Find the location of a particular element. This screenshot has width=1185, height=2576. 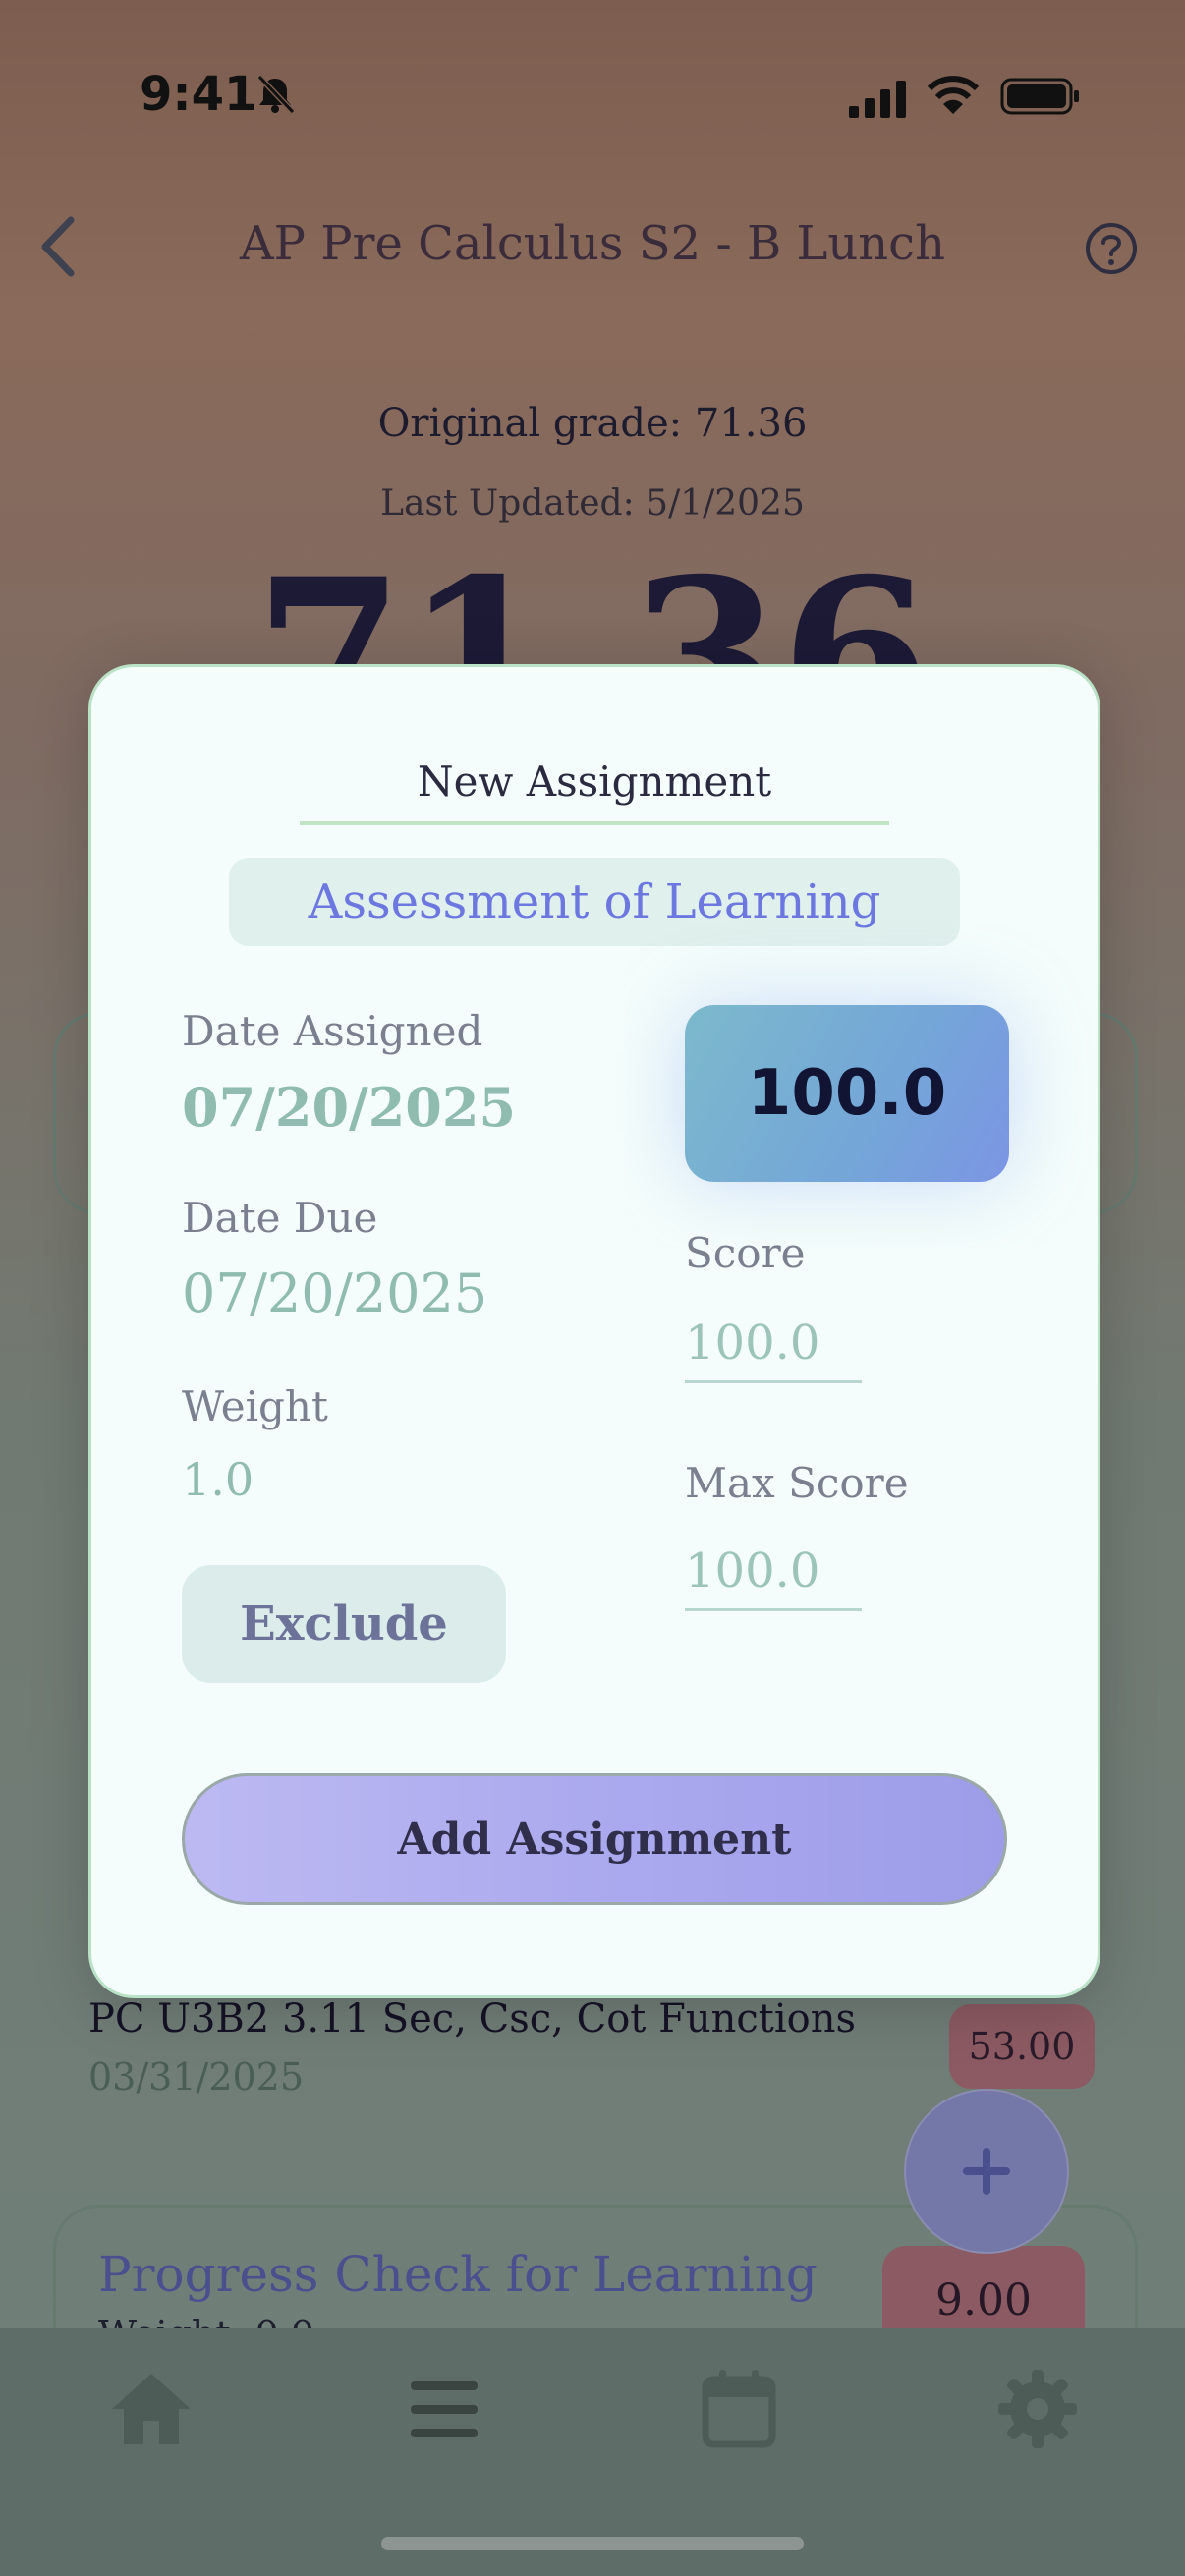

assignment-title: PC U3B2 3.11 Sec, Csc, Cot Functions is located at coordinates (472, 2019).